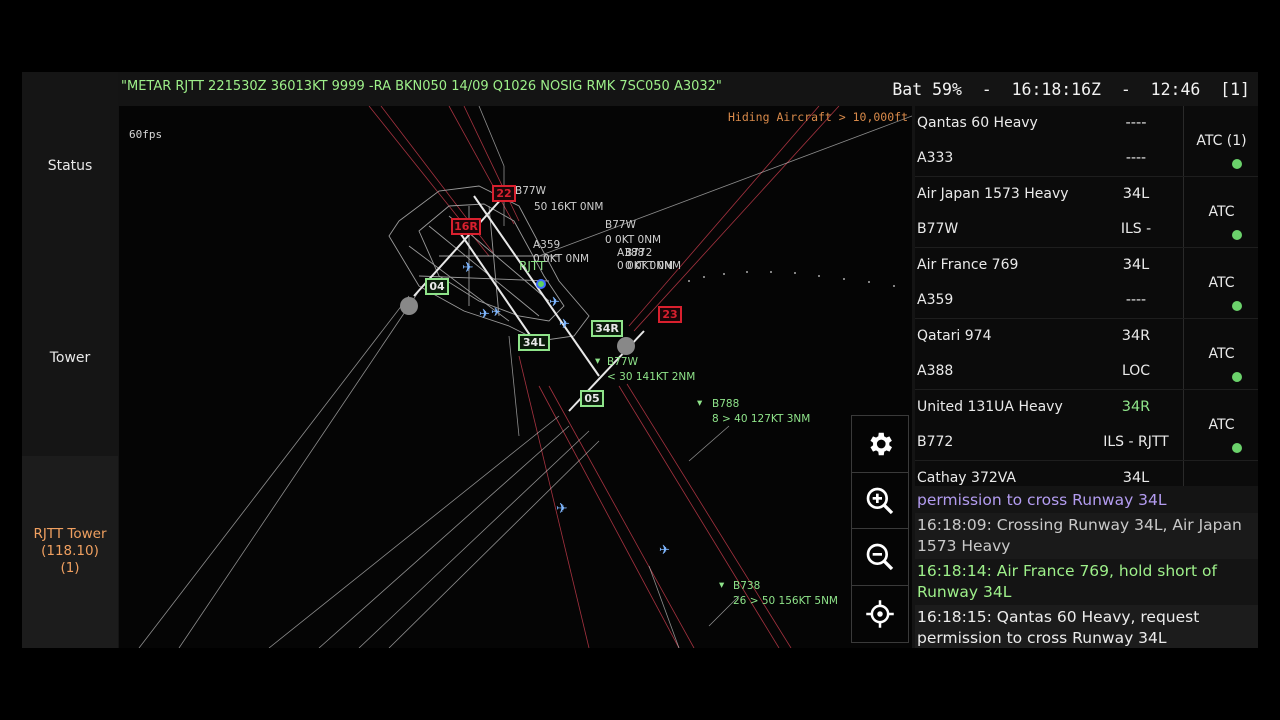 The height and width of the screenshot is (720, 1280). What do you see at coordinates (968, 265) in the screenshot?
I see `strip-callsign: Air France 769` at bounding box center [968, 265].